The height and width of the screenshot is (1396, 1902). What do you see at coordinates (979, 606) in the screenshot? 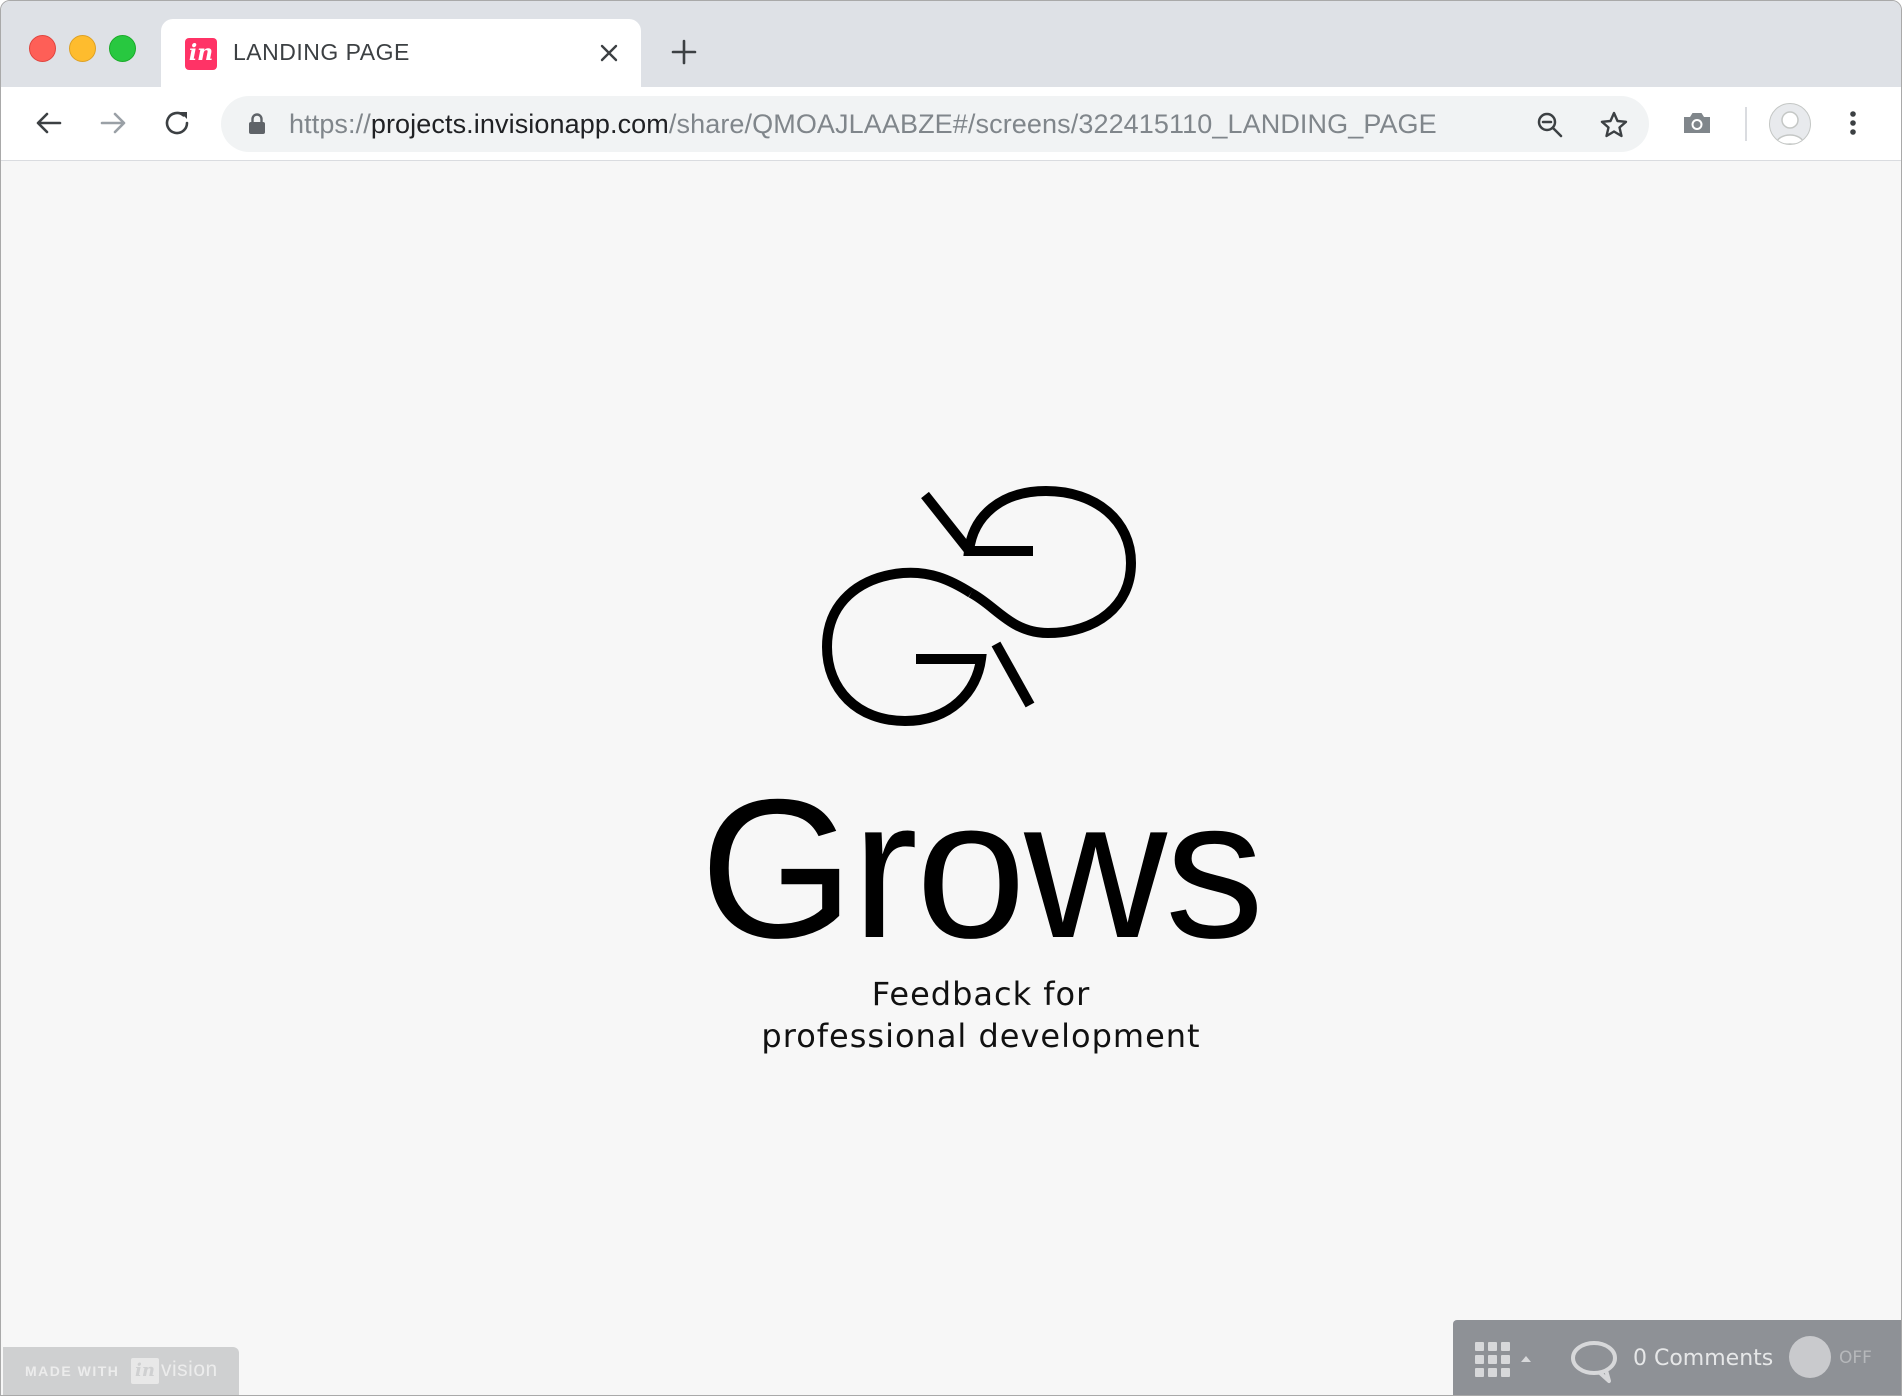
I see `grows-logo-icon` at bounding box center [979, 606].